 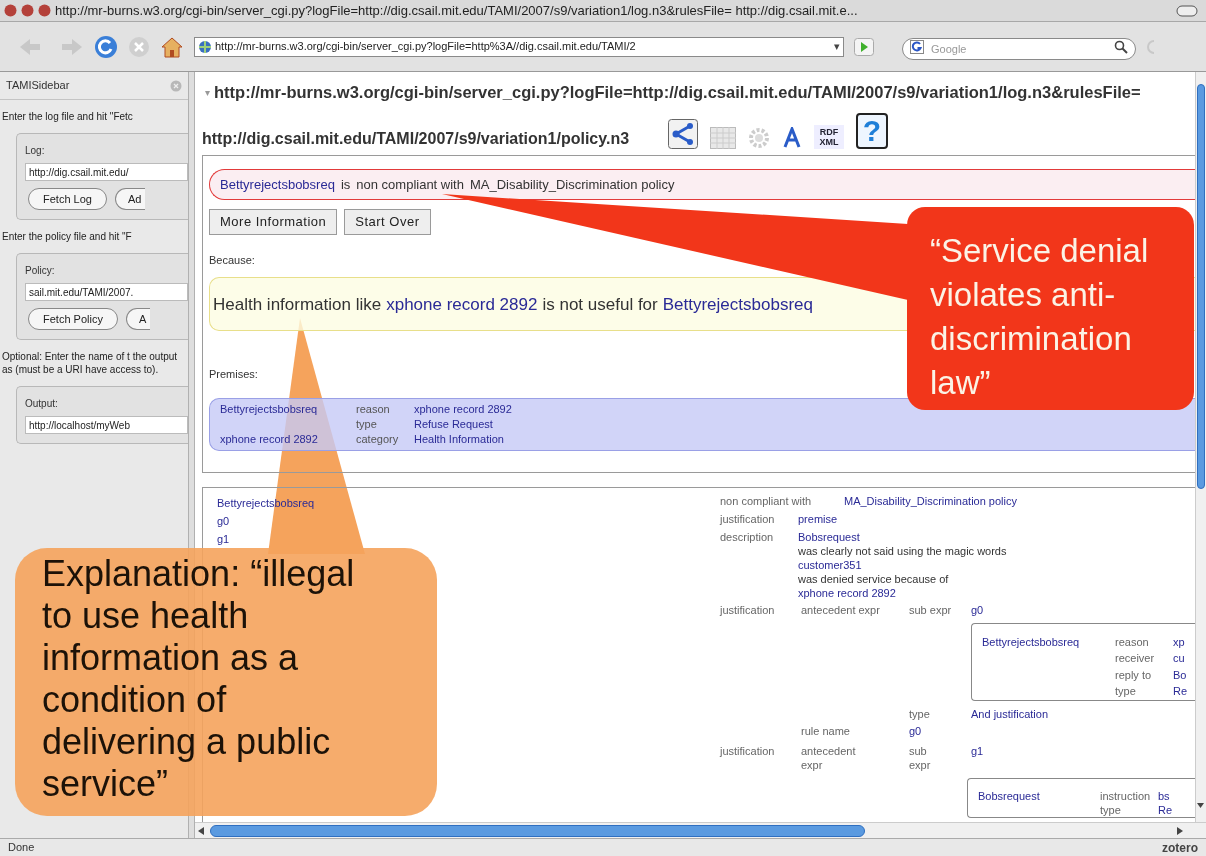 I want to click on close-window-icon, so click(x=10, y=10).